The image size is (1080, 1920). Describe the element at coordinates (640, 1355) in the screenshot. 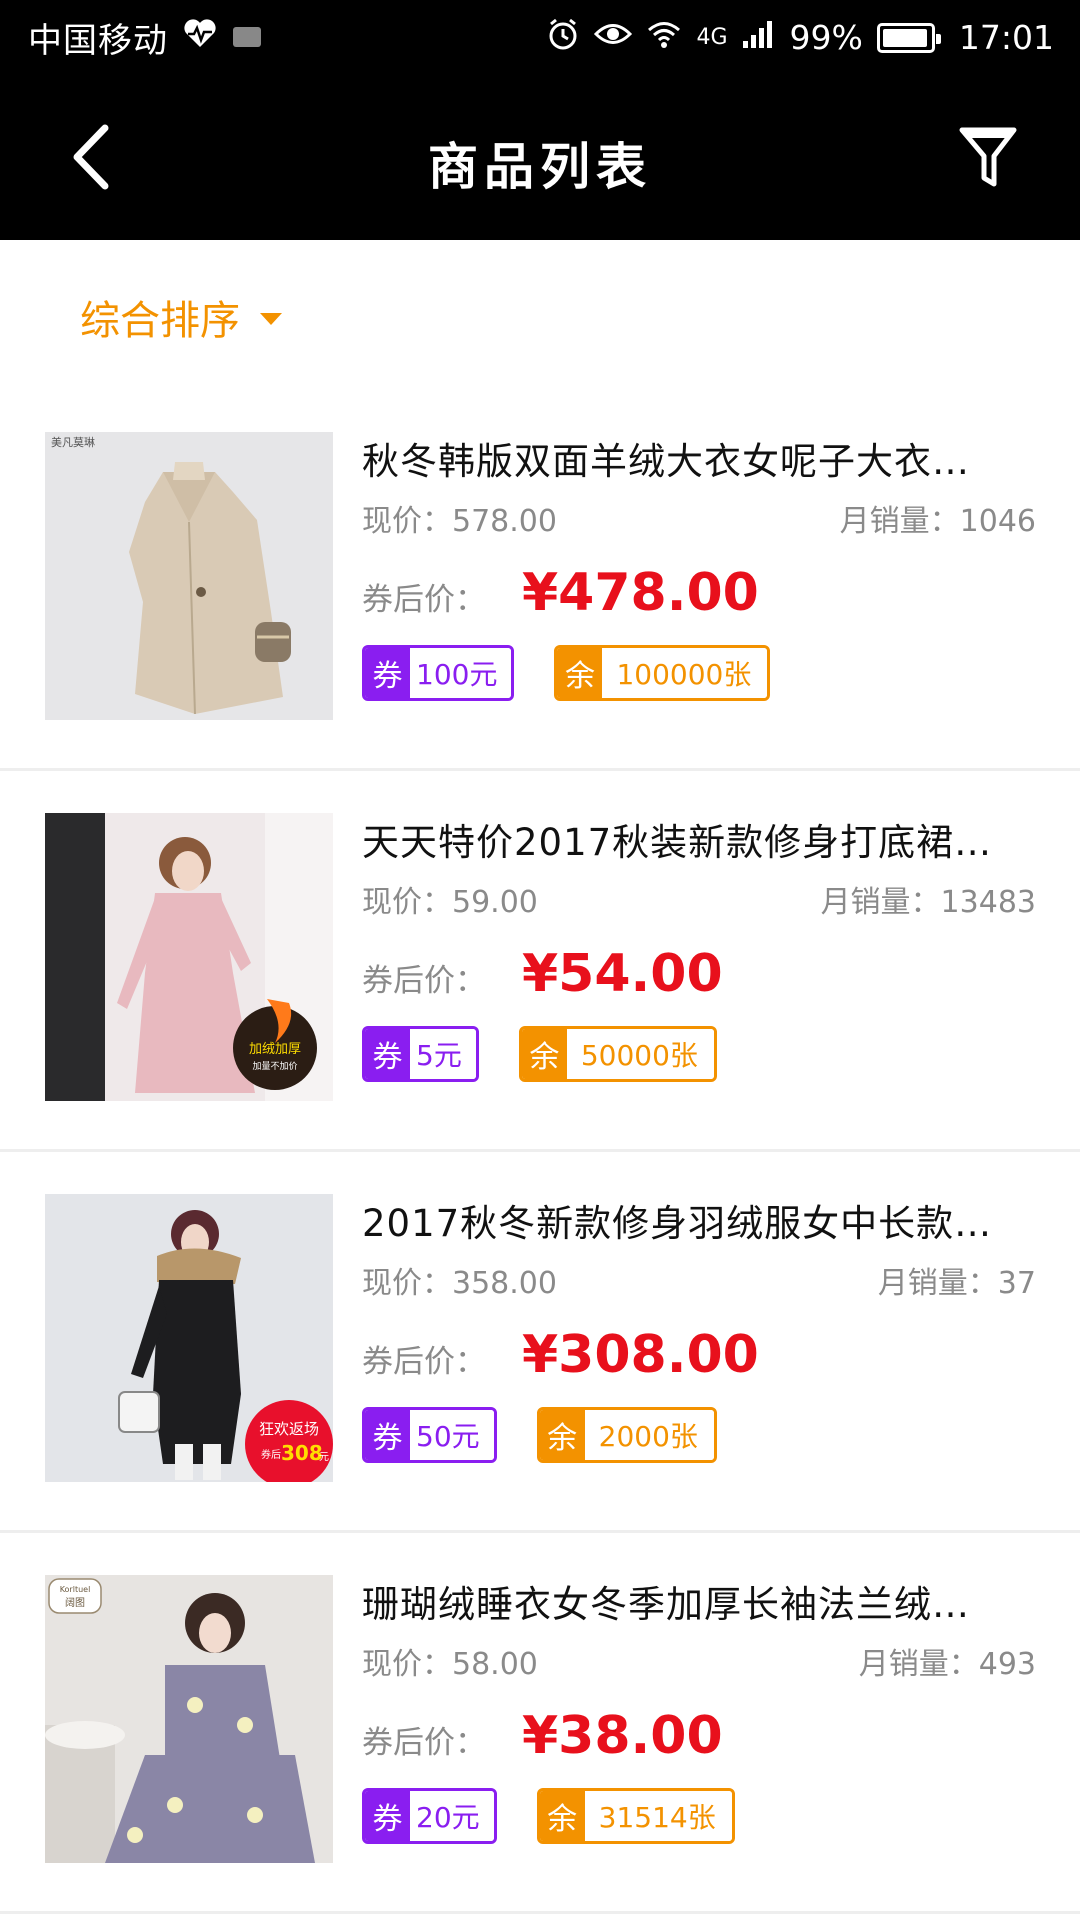

I see `after-coupon-price: ¥308.00` at that location.